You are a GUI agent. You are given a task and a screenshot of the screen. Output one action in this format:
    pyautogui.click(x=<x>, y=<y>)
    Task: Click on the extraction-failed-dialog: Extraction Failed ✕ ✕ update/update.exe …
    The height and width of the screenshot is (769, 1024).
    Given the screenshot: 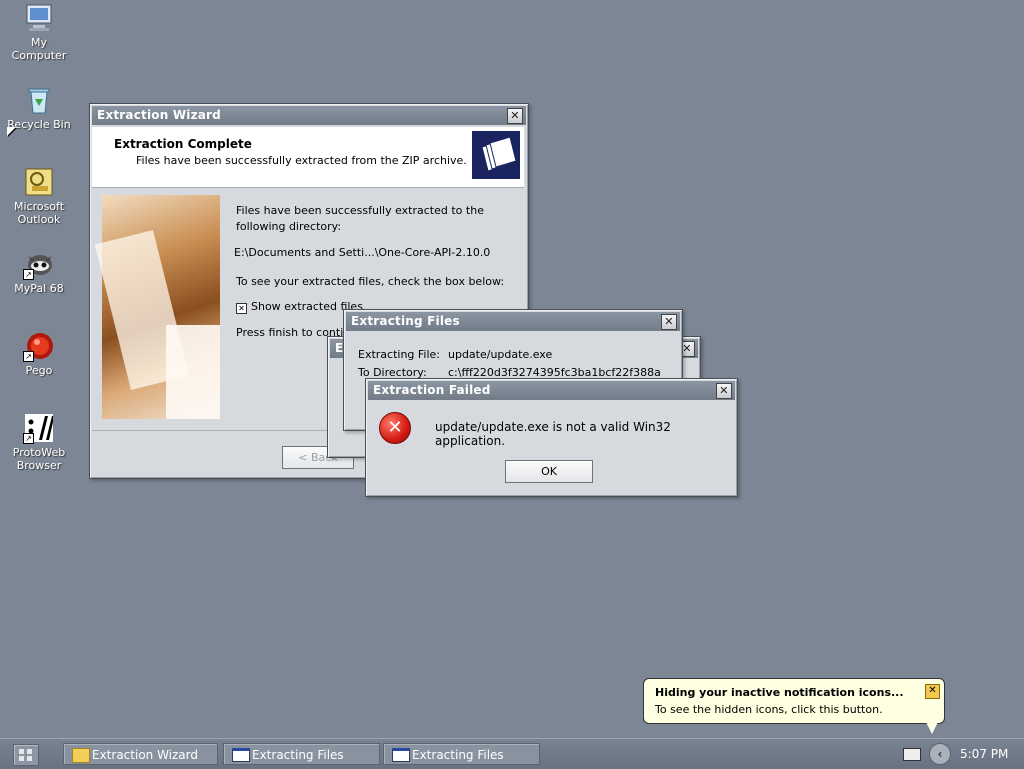 What is the action you would take?
    pyautogui.click(x=551, y=437)
    